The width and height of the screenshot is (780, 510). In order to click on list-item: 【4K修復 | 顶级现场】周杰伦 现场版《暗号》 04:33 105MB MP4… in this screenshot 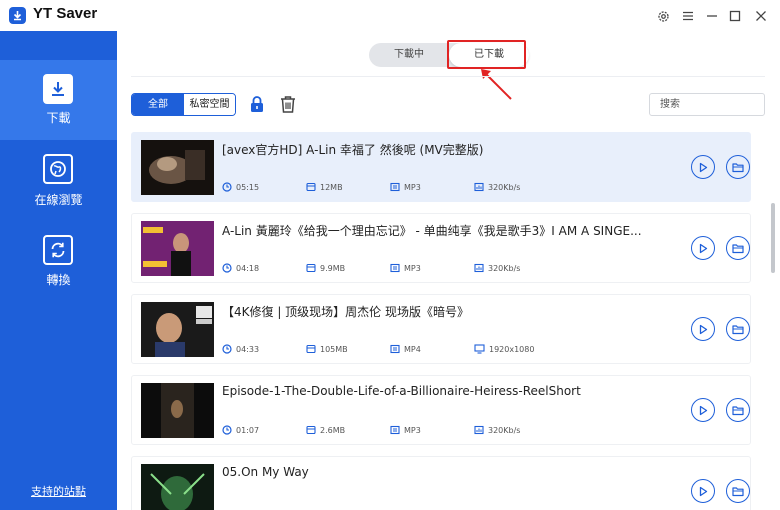, I will do `click(441, 329)`.